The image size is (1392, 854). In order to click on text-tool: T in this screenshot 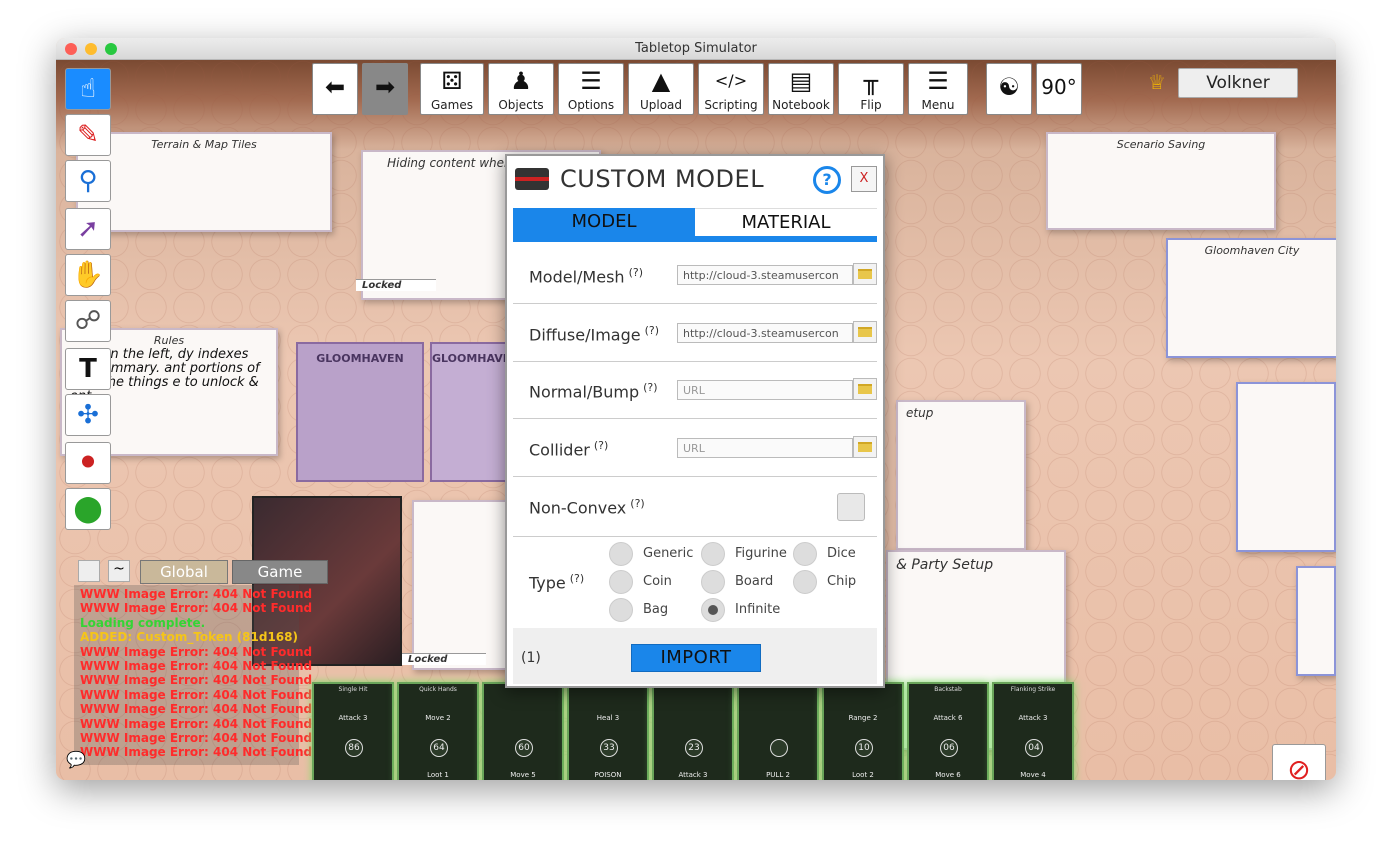, I will do `click(88, 369)`.